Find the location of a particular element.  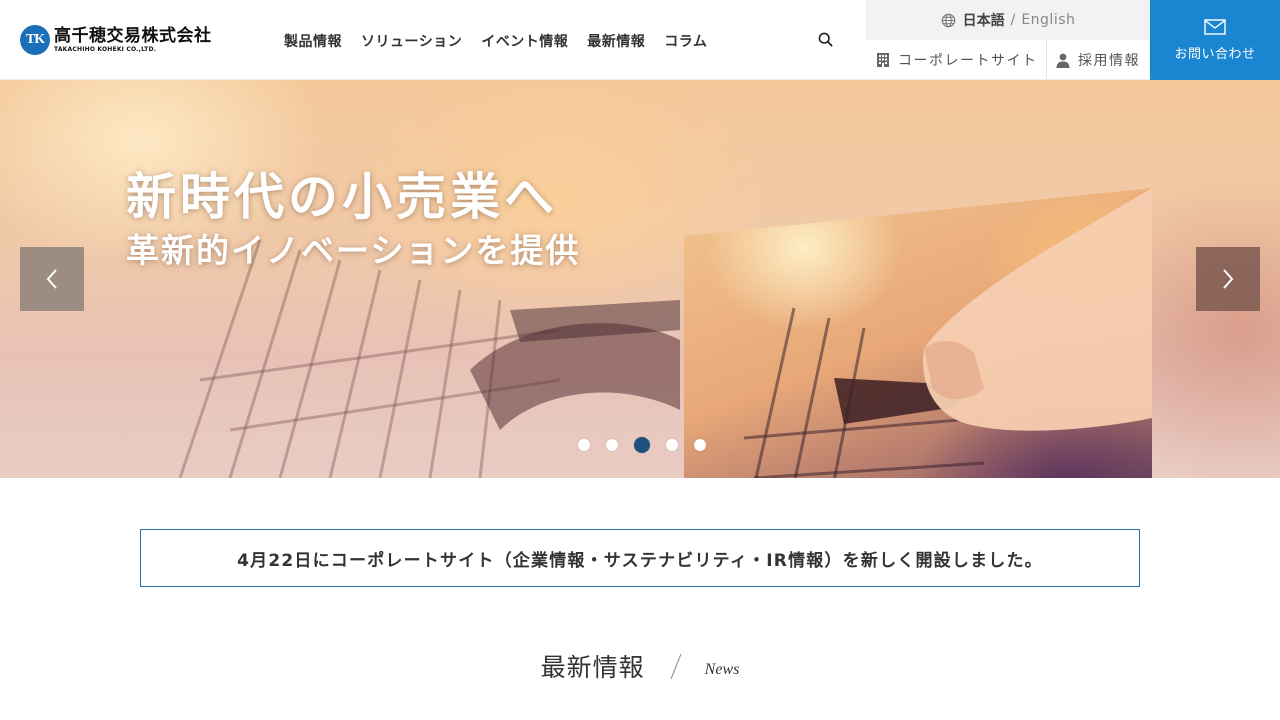

slash-divider is located at coordinates (676, 666).